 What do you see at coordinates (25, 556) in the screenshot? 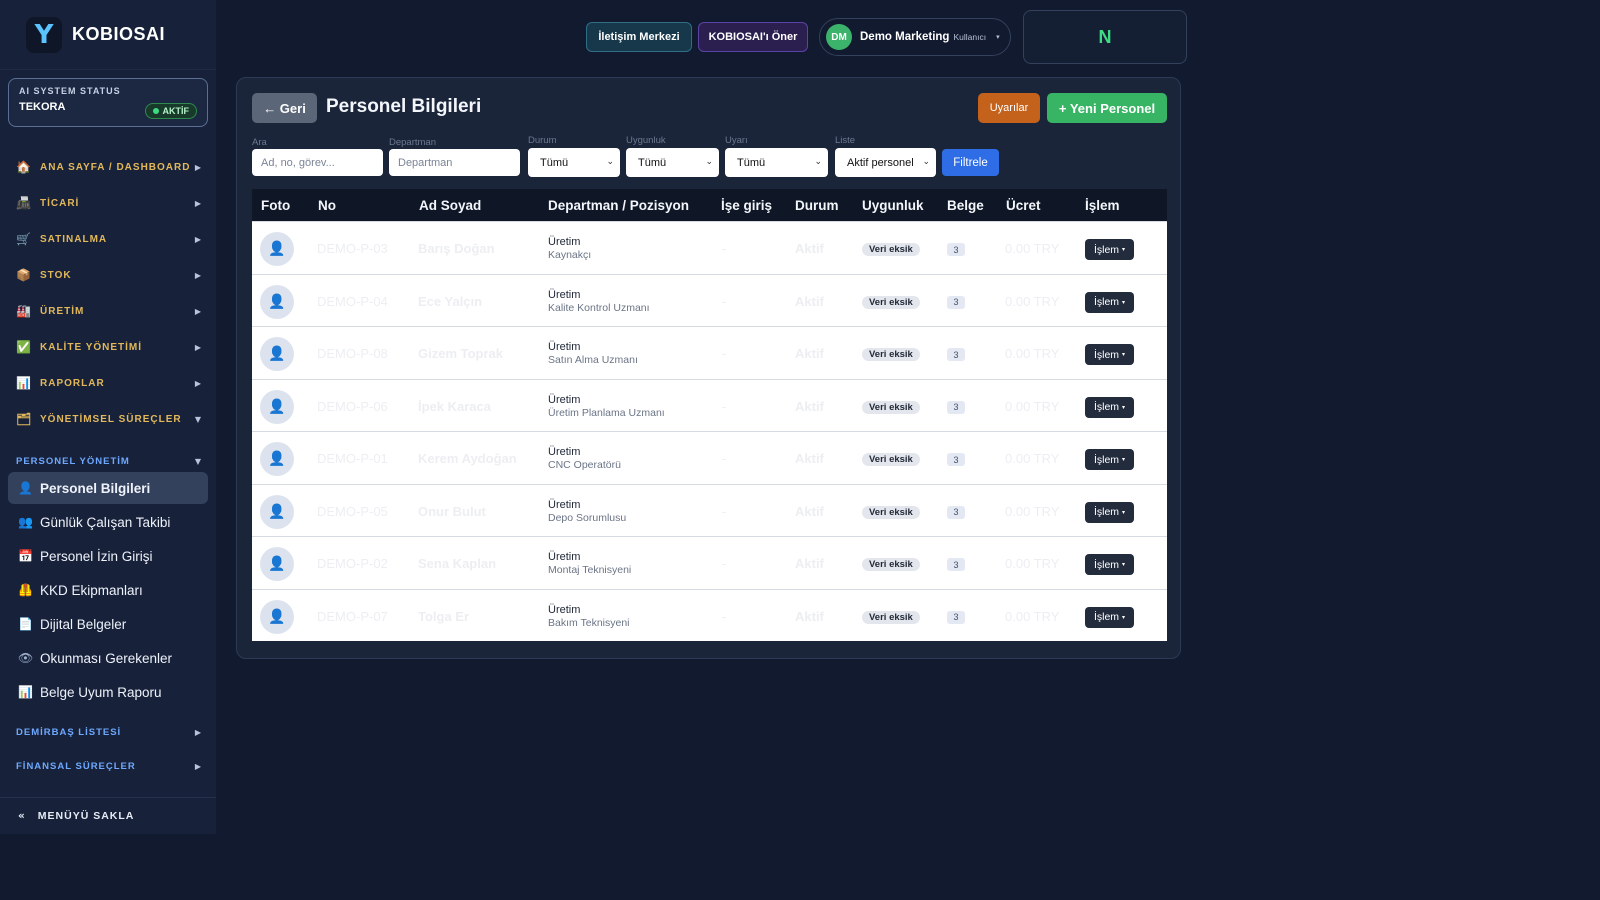
I see `calendar-icon: 📅` at bounding box center [25, 556].